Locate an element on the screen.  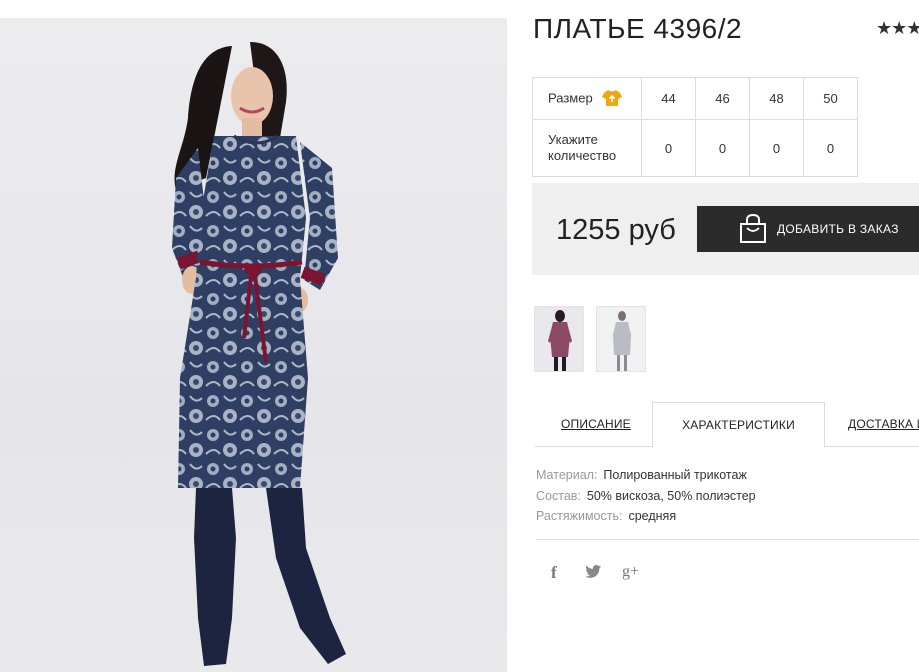
spec-row-stretch: Растяжимость: средняя is located at coordinates (646, 516).